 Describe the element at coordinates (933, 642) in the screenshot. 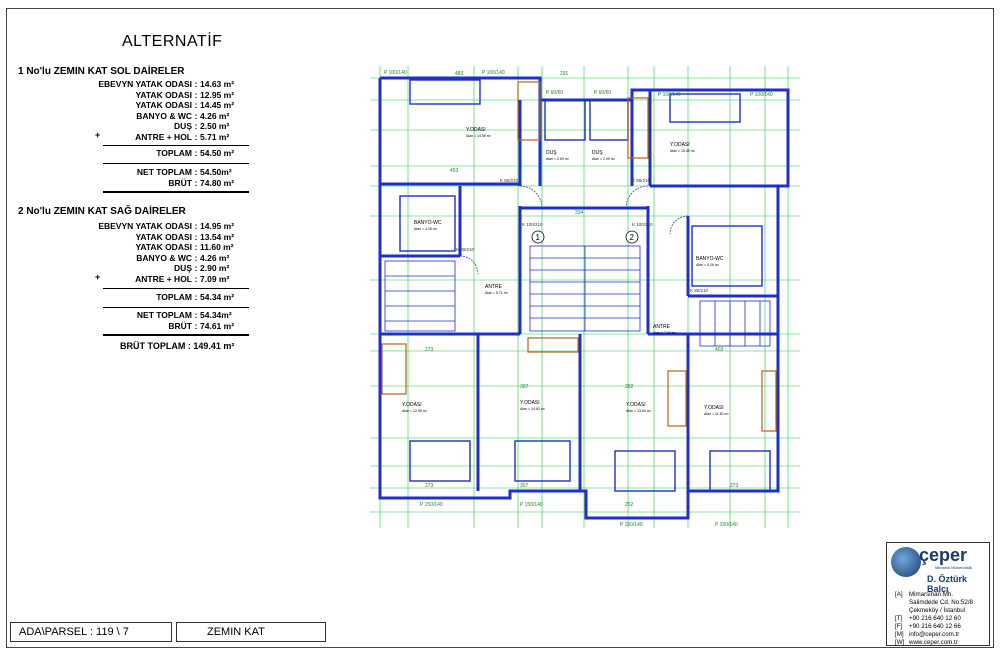

I see `website-link: www.ceper.com.tr` at that location.